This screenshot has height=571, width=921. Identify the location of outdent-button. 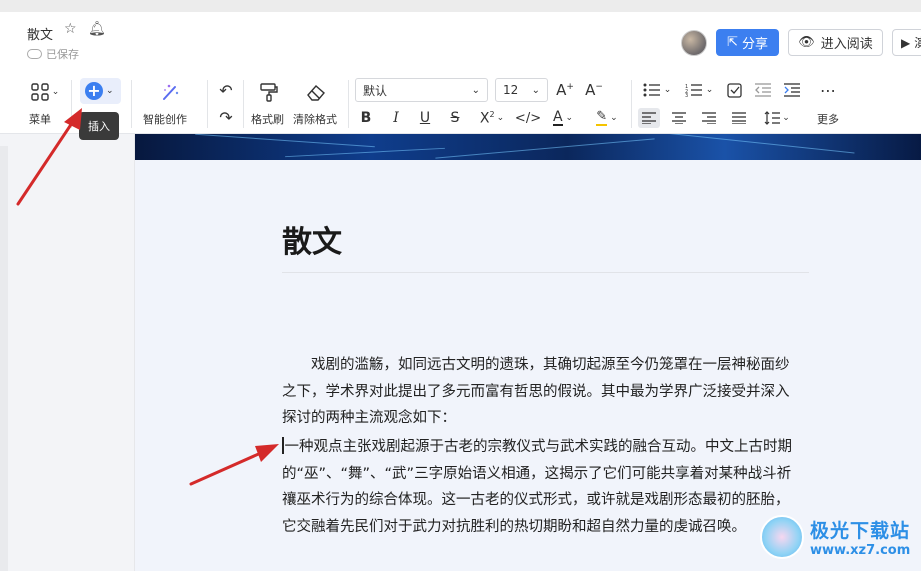
(763, 90).